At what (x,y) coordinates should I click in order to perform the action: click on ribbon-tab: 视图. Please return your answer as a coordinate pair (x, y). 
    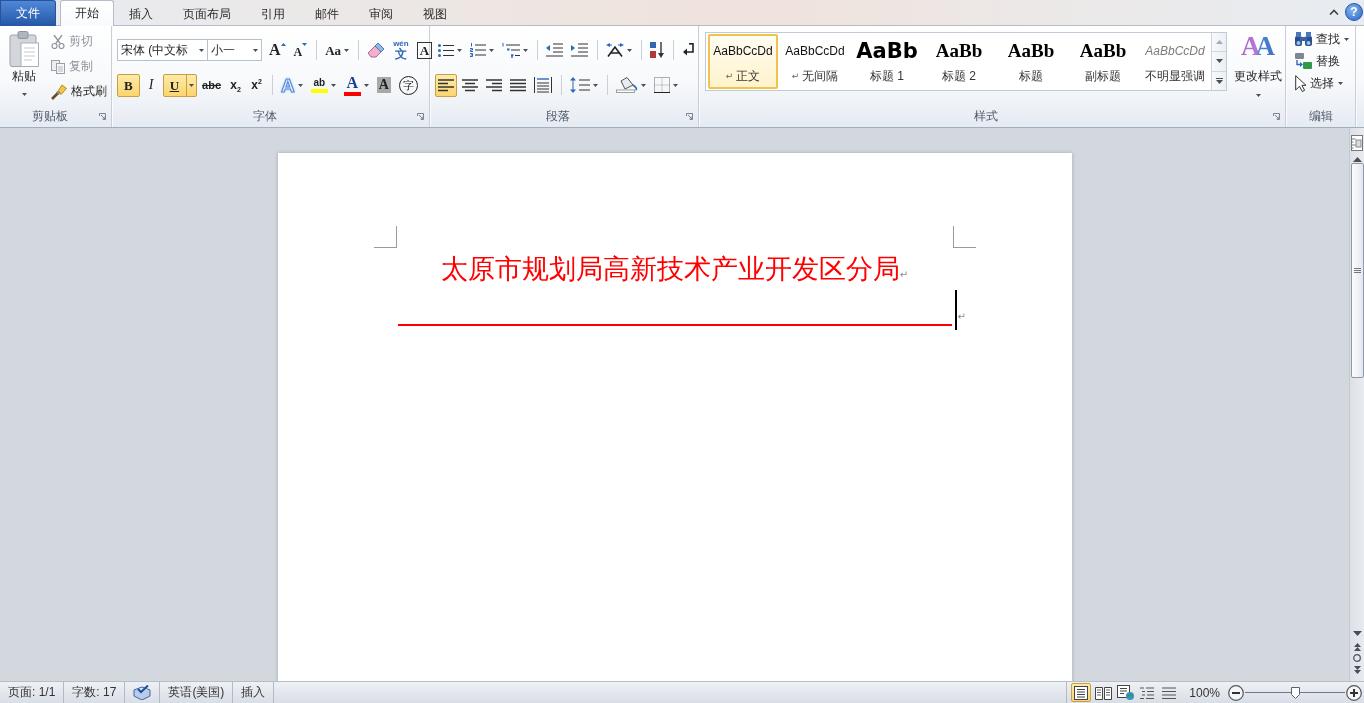
    Looking at the image, I should click on (435, 13).